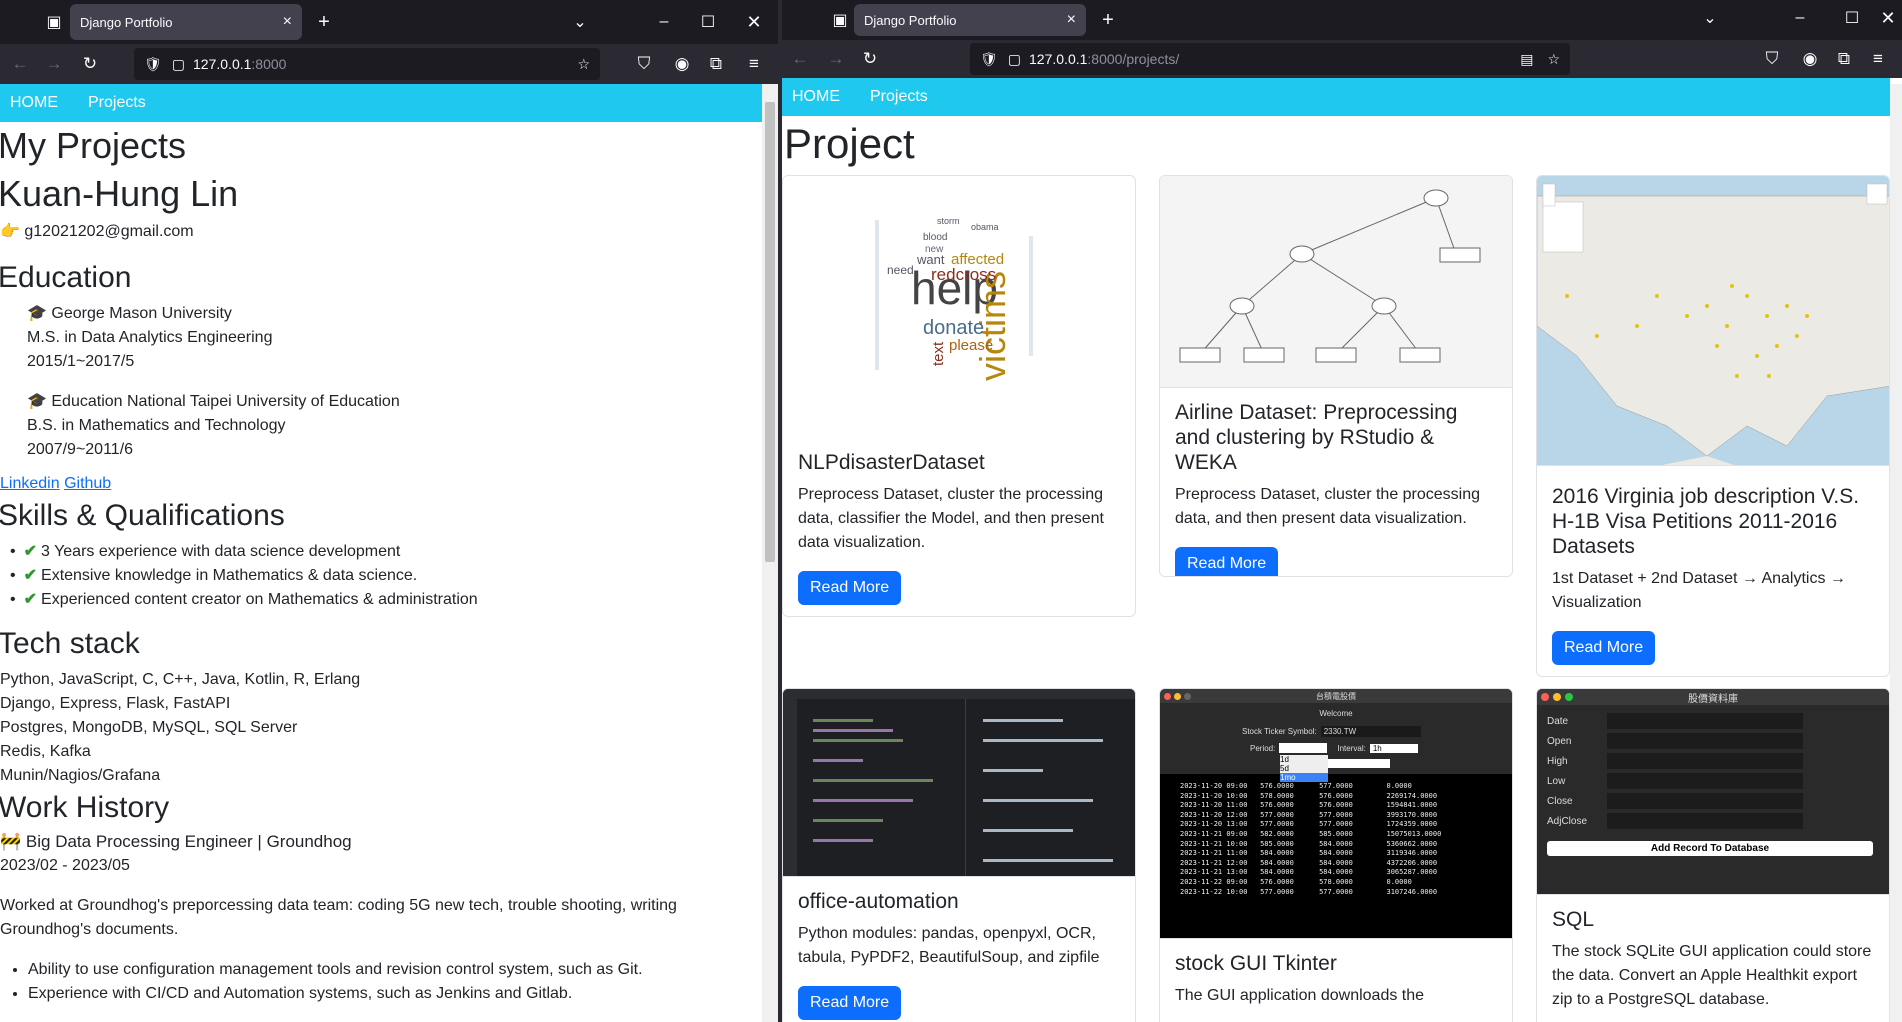 This screenshot has width=1902, height=1022. What do you see at coordinates (1304, 759) in the screenshot?
I see `dropdown-option: 1d` at bounding box center [1304, 759].